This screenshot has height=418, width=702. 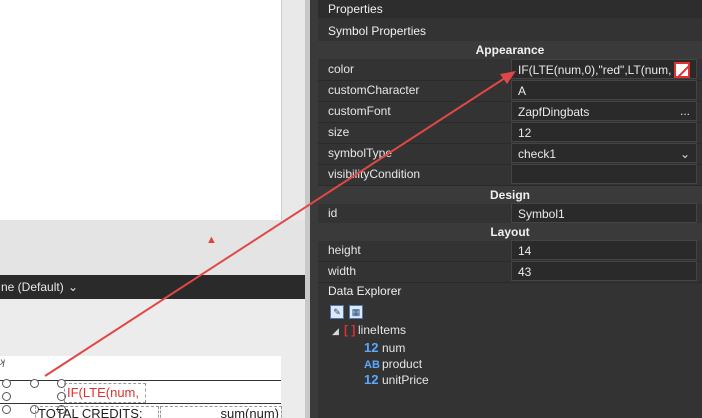 What do you see at coordinates (510, 70) in the screenshot?
I see `prop-row-color: color IF(LTE(num,0),"red",LT(num,` at bounding box center [510, 70].